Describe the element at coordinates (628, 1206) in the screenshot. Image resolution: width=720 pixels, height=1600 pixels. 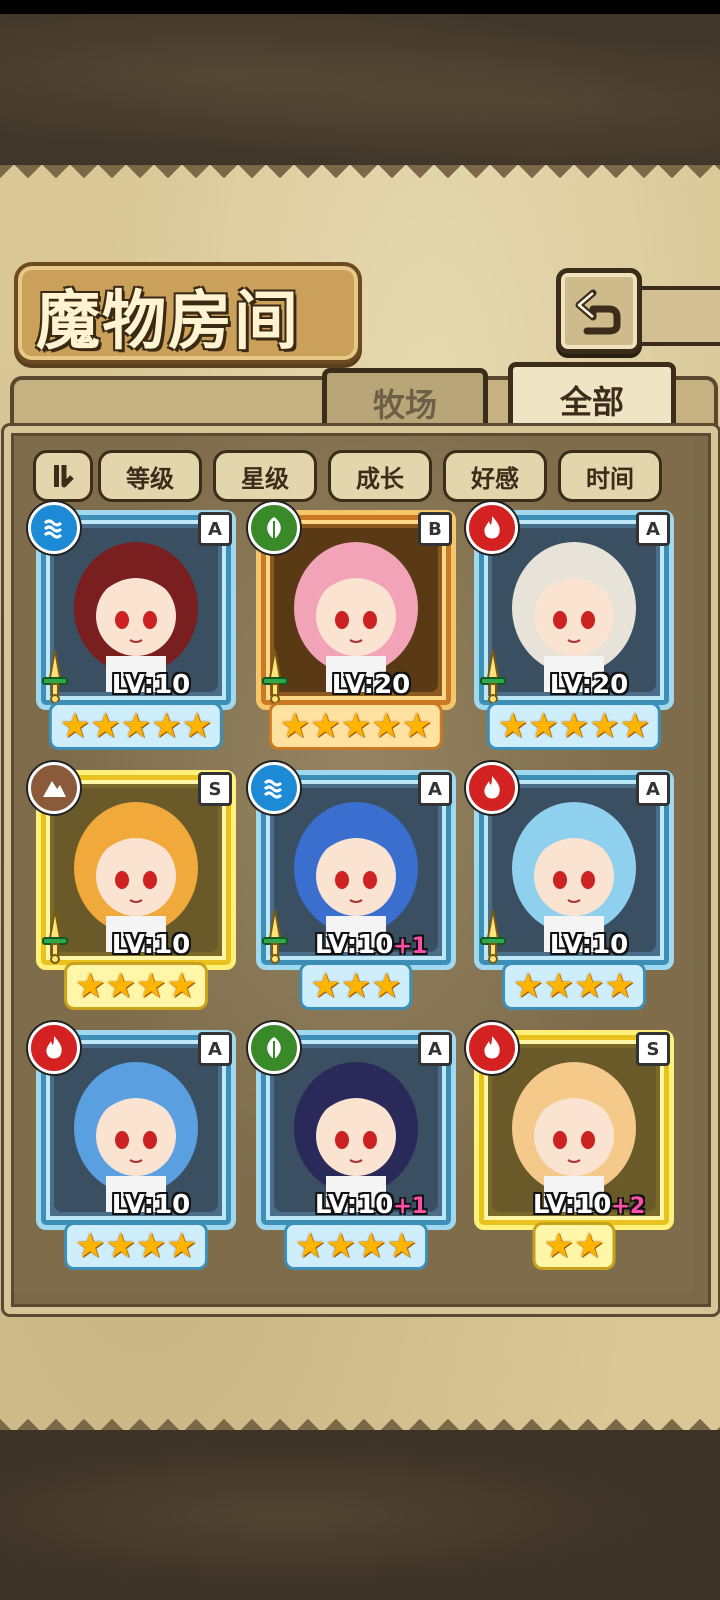
I see `level-plus: +2` at that location.